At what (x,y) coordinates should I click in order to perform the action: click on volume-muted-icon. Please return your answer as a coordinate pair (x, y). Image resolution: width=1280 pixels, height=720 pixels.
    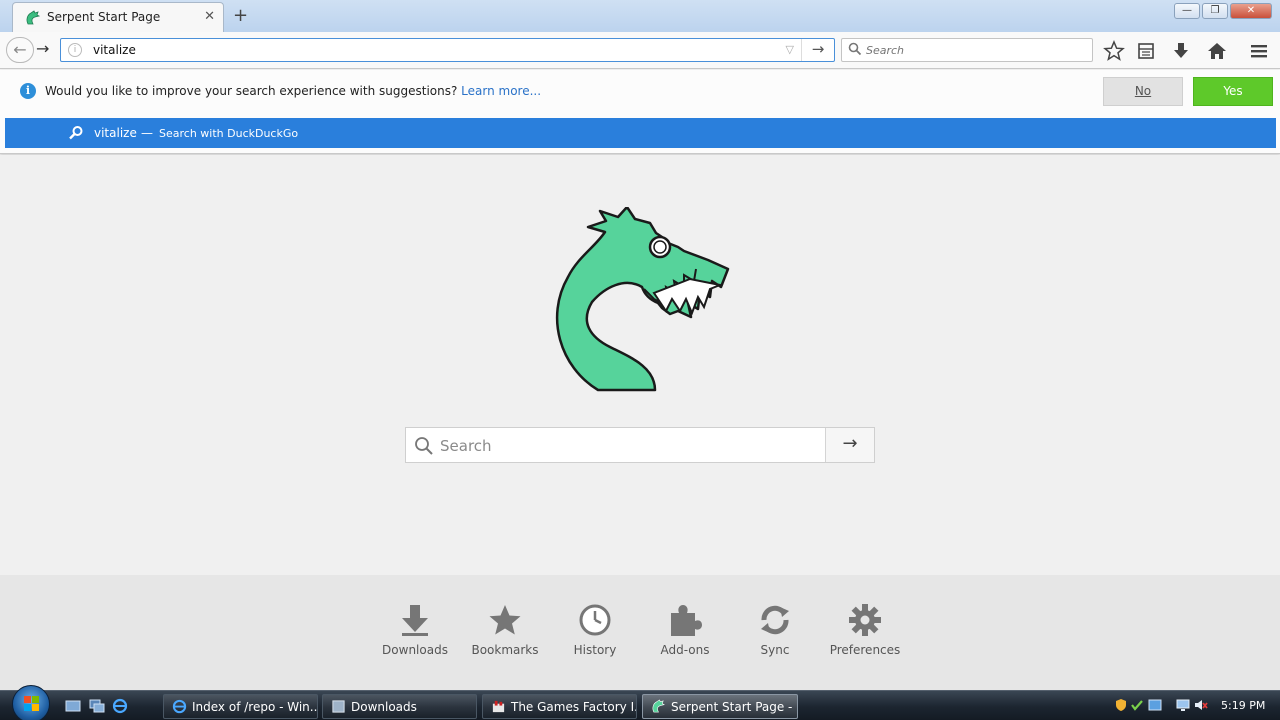
    Looking at the image, I should click on (1201, 705).